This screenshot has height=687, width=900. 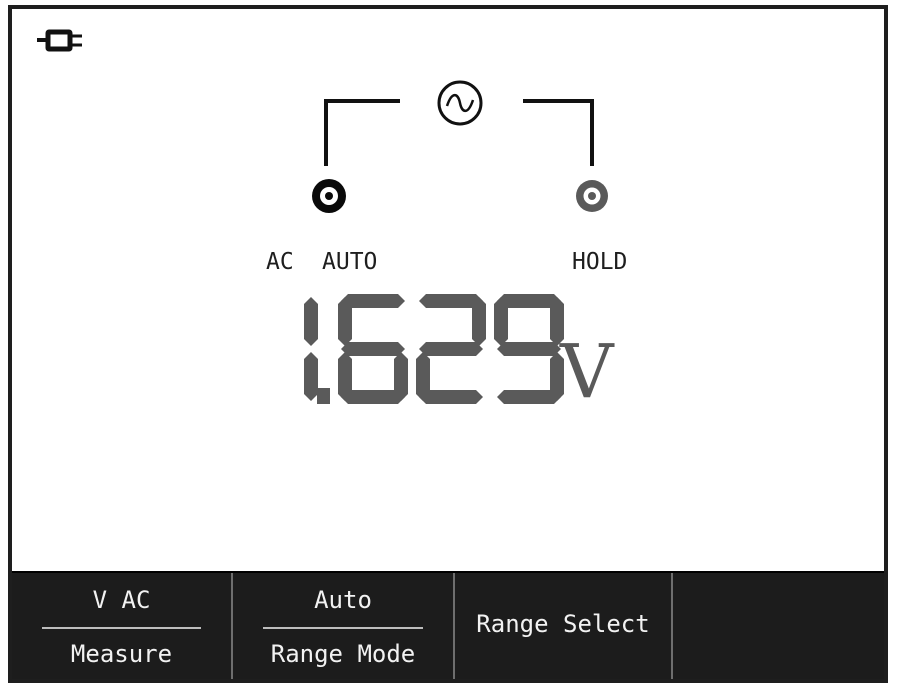 I want to click on softkey-range-mode: Auto Range Mode, so click(x=344, y=626).